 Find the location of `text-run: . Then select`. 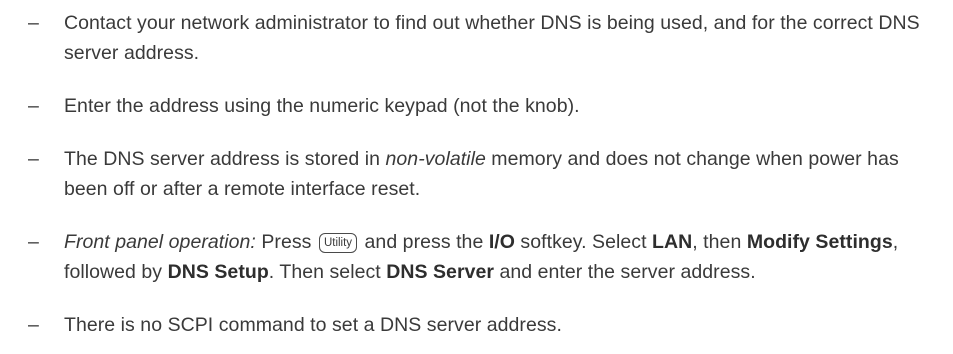

text-run: . Then select is located at coordinates (327, 272).